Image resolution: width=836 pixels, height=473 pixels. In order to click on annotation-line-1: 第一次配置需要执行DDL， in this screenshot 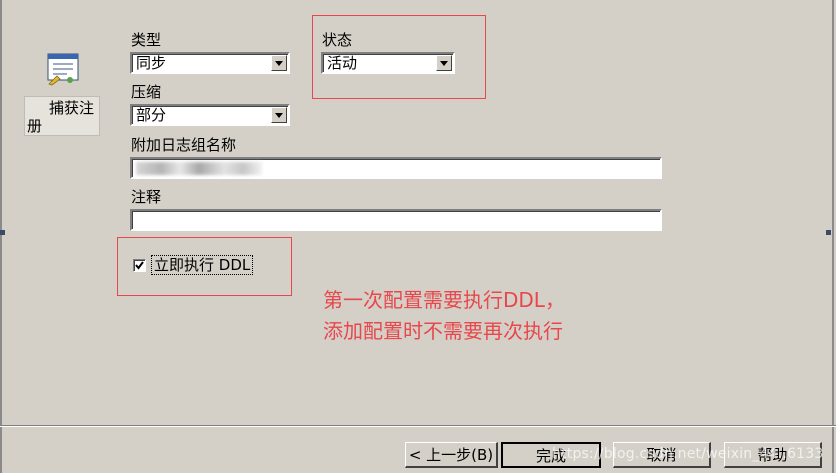, I will do `click(444, 300)`.